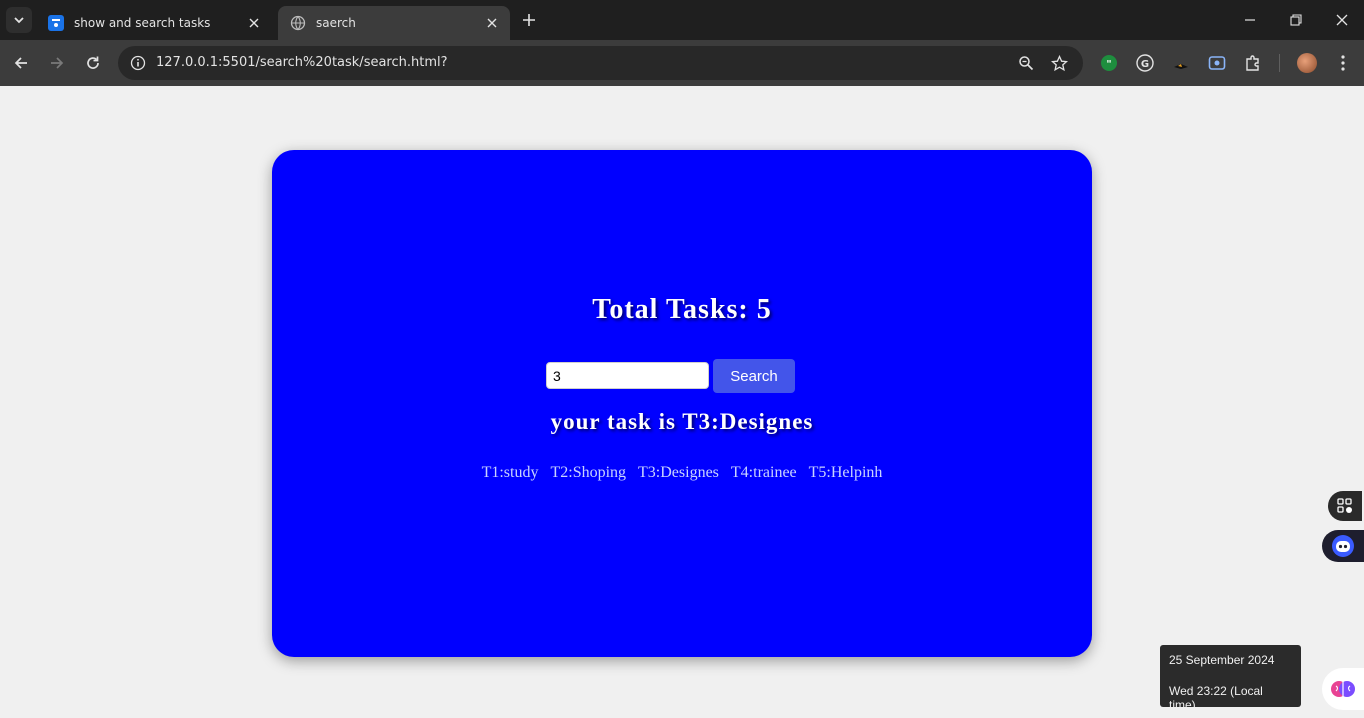  I want to click on arrow-right-icon, so click(57, 63).